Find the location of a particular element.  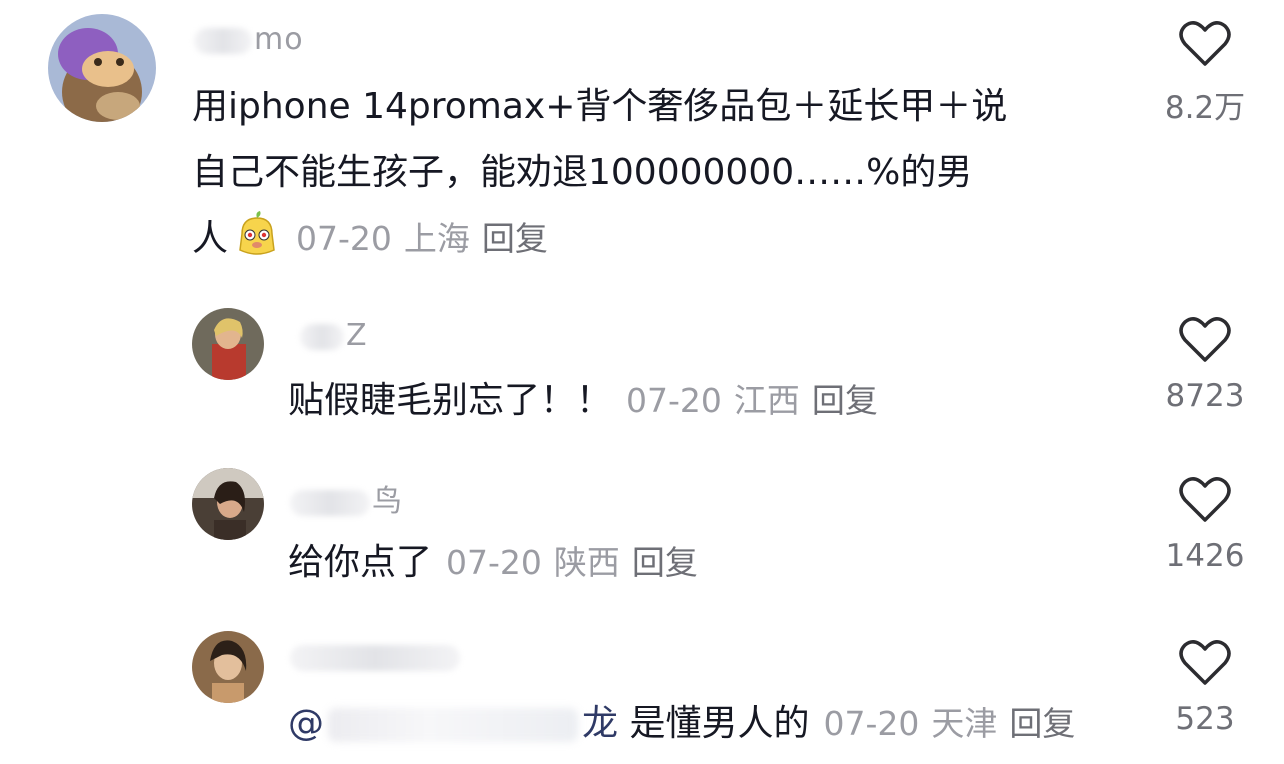

username: 鸟 is located at coordinates (346, 498).